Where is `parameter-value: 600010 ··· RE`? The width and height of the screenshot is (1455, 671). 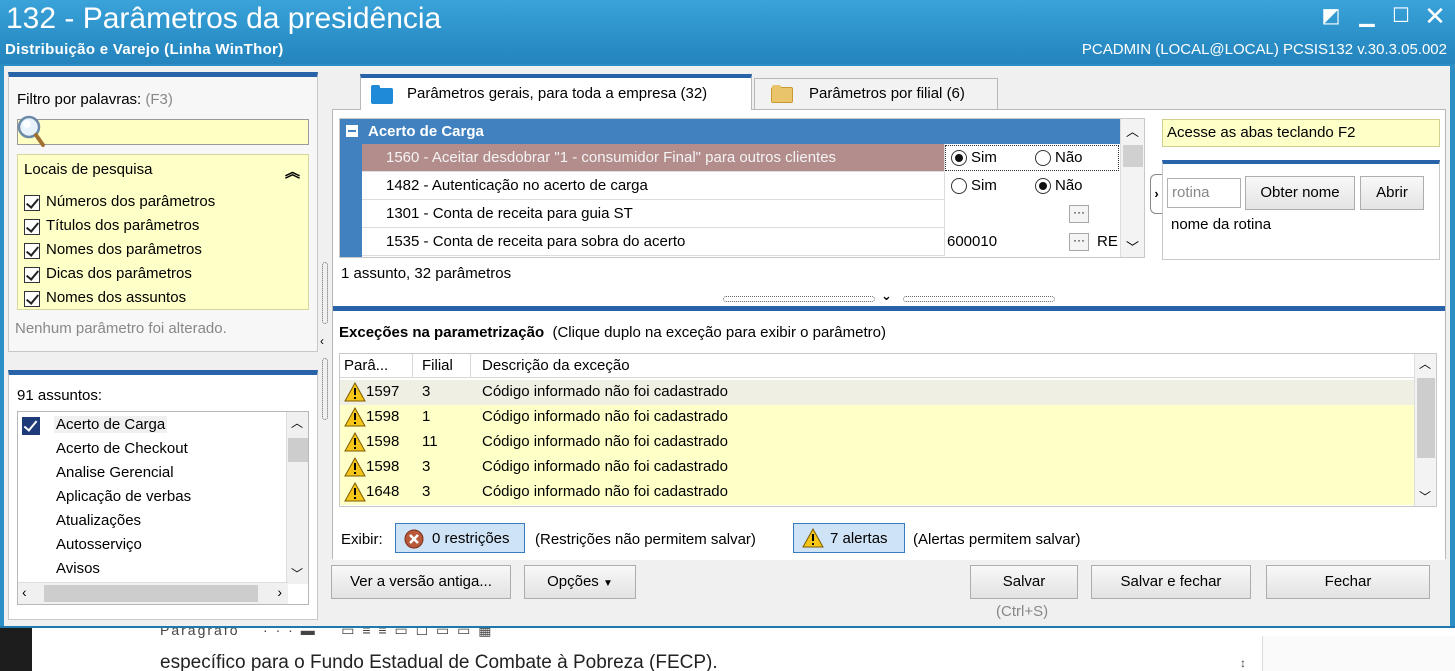 parameter-value: 600010 ··· RE is located at coordinates (1032, 242).